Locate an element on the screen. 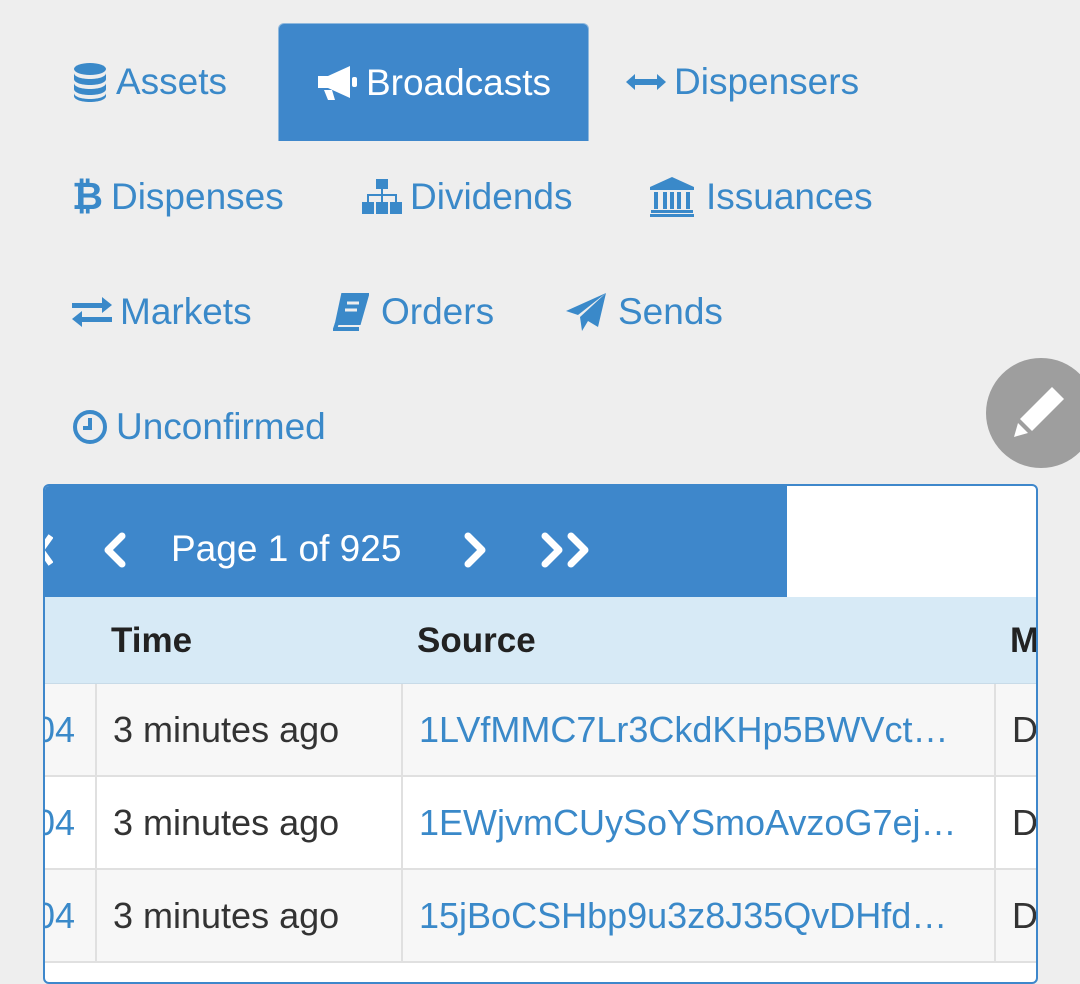 The image size is (1080, 984). nav-broadcasts-label: Broadcasts is located at coordinates (458, 82).